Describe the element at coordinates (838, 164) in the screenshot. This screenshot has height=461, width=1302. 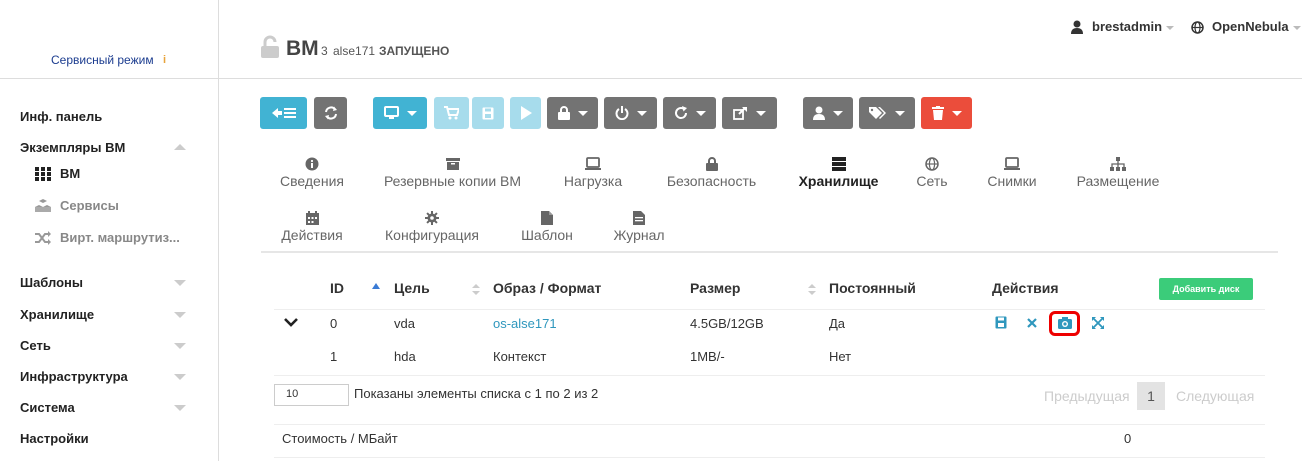
I see `database-icon` at that location.